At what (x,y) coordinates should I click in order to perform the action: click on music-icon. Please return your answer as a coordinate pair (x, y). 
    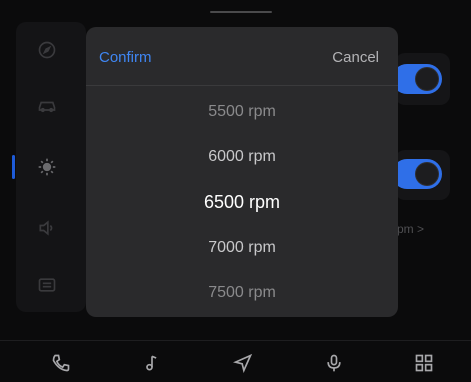
    Looking at the image, I should click on (152, 363).